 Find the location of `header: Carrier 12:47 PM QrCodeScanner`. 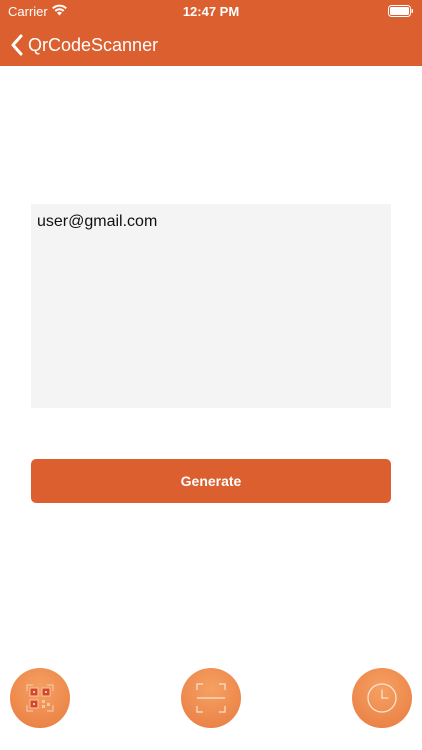

header: Carrier 12:47 PM QrCodeScanner is located at coordinates (211, 33).